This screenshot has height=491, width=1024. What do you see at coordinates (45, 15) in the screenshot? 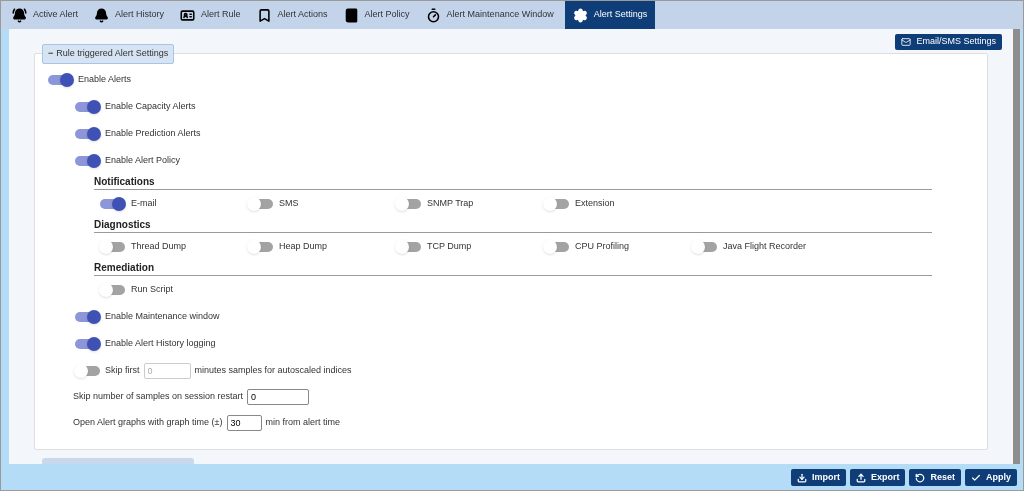
I see `tab: Active Alert` at bounding box center [45, 15].